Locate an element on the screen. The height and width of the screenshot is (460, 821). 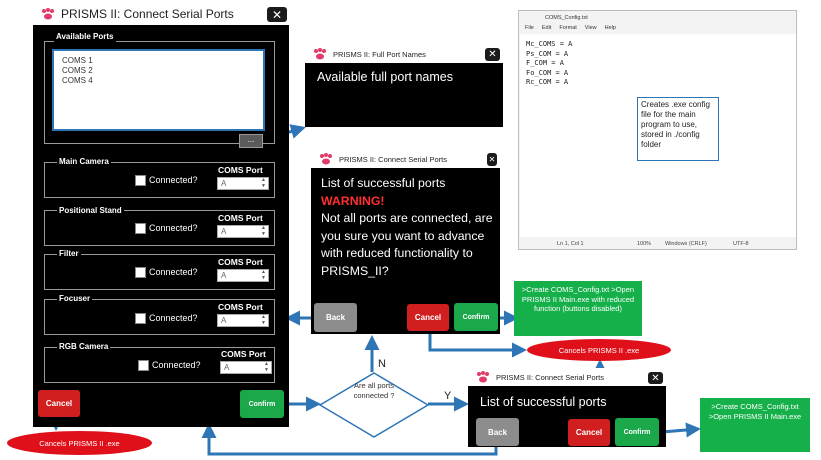
full-port-body: Available full port names is located at coordinates (385, 77).